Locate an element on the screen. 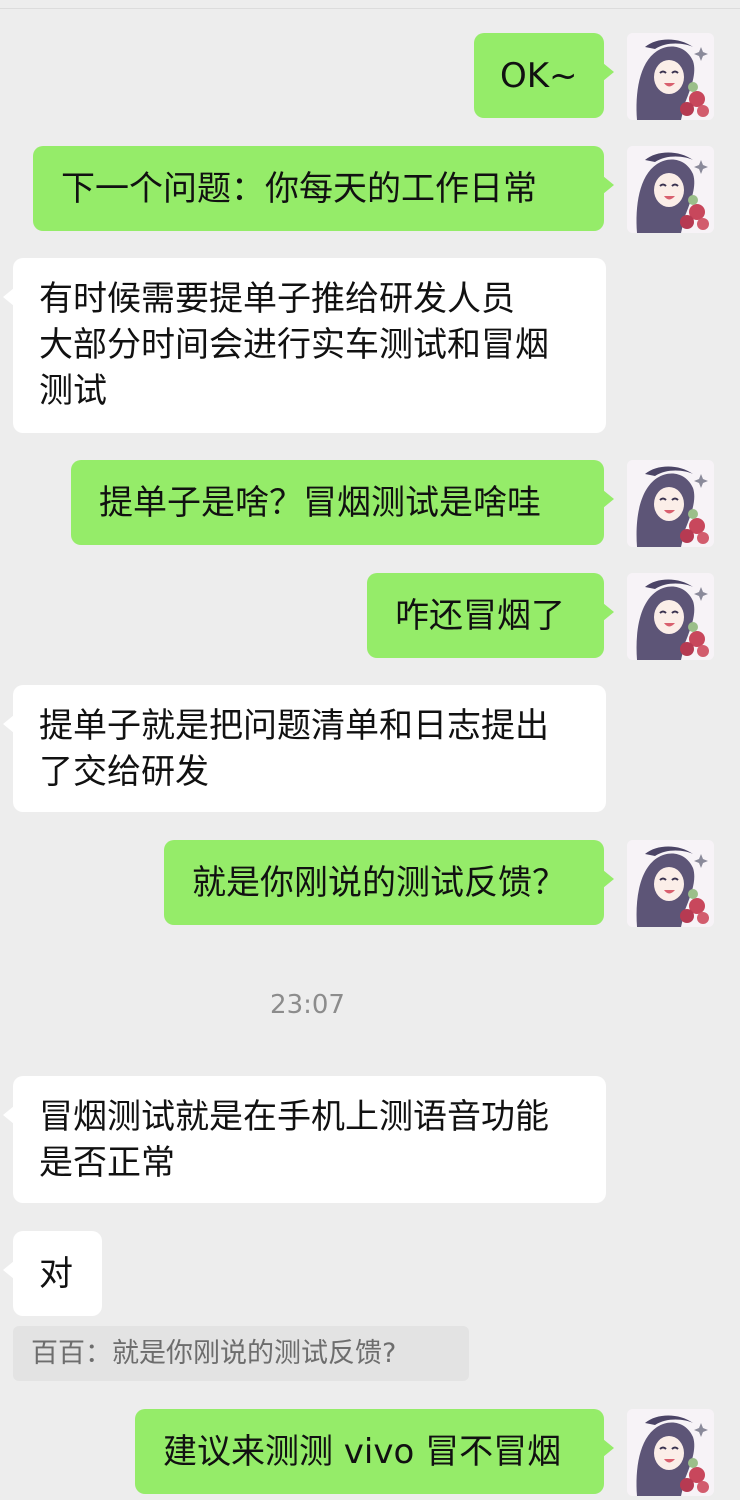 The width and height of the screenshot is (740, 1500). message-text: 咋还冒烟了 is located at coordinates (480, 616).